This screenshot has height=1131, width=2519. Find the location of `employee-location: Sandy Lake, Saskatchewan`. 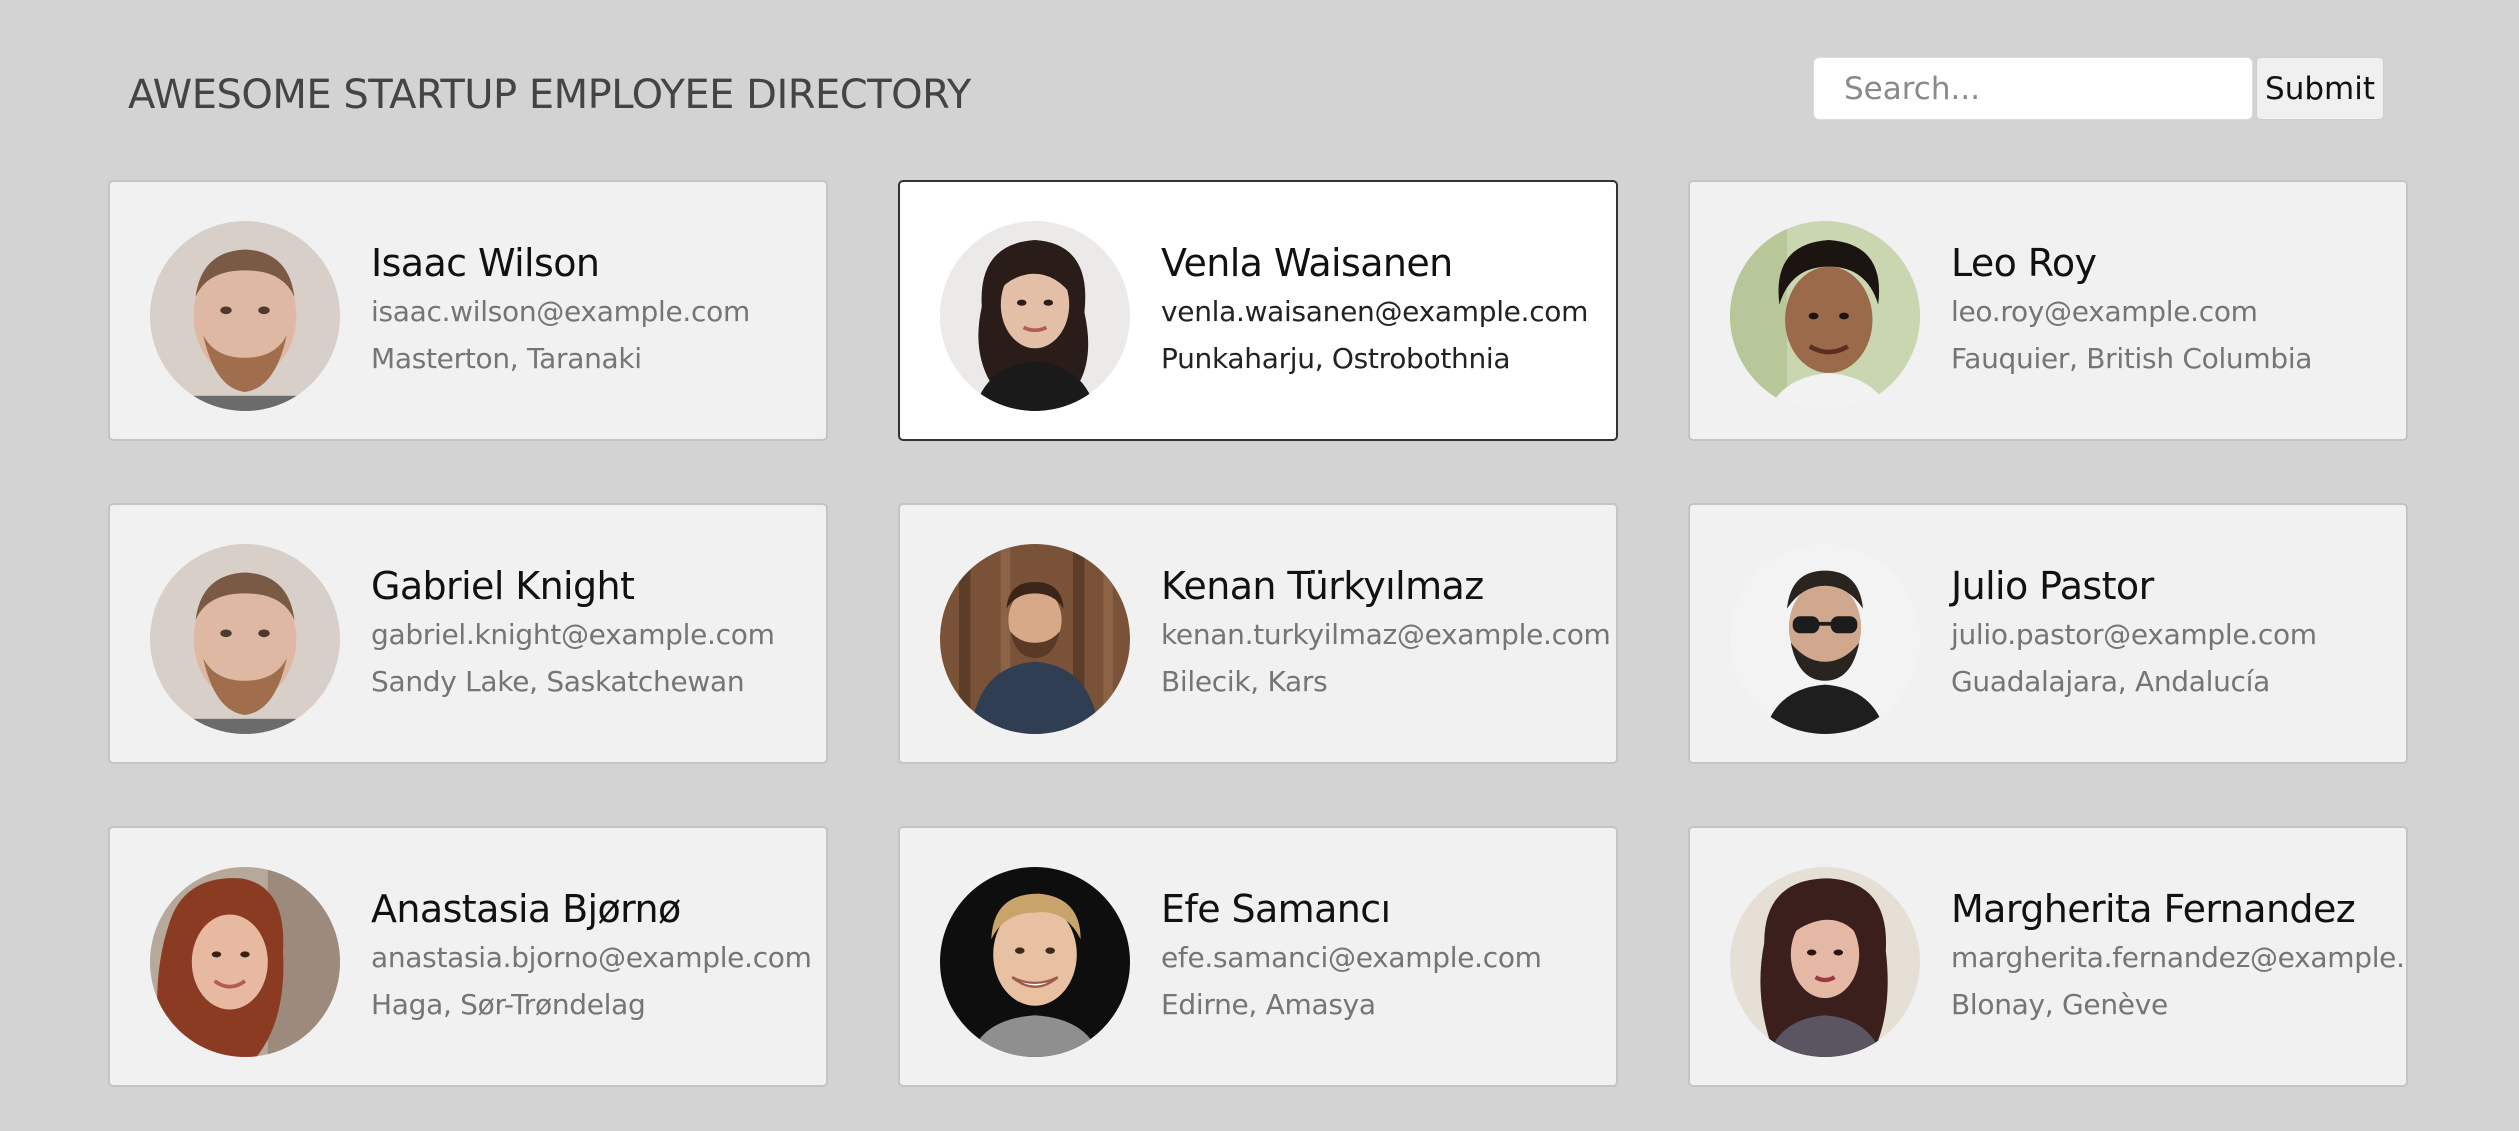

employee-location: Sandy Lake, Saskatchewan is located at coordinates (558, 681).